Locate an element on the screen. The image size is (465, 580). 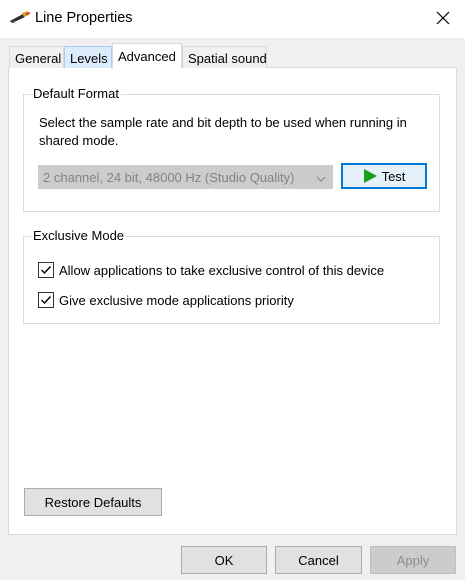
tab-levels-label: Levels is located at coordinates (89, 58).